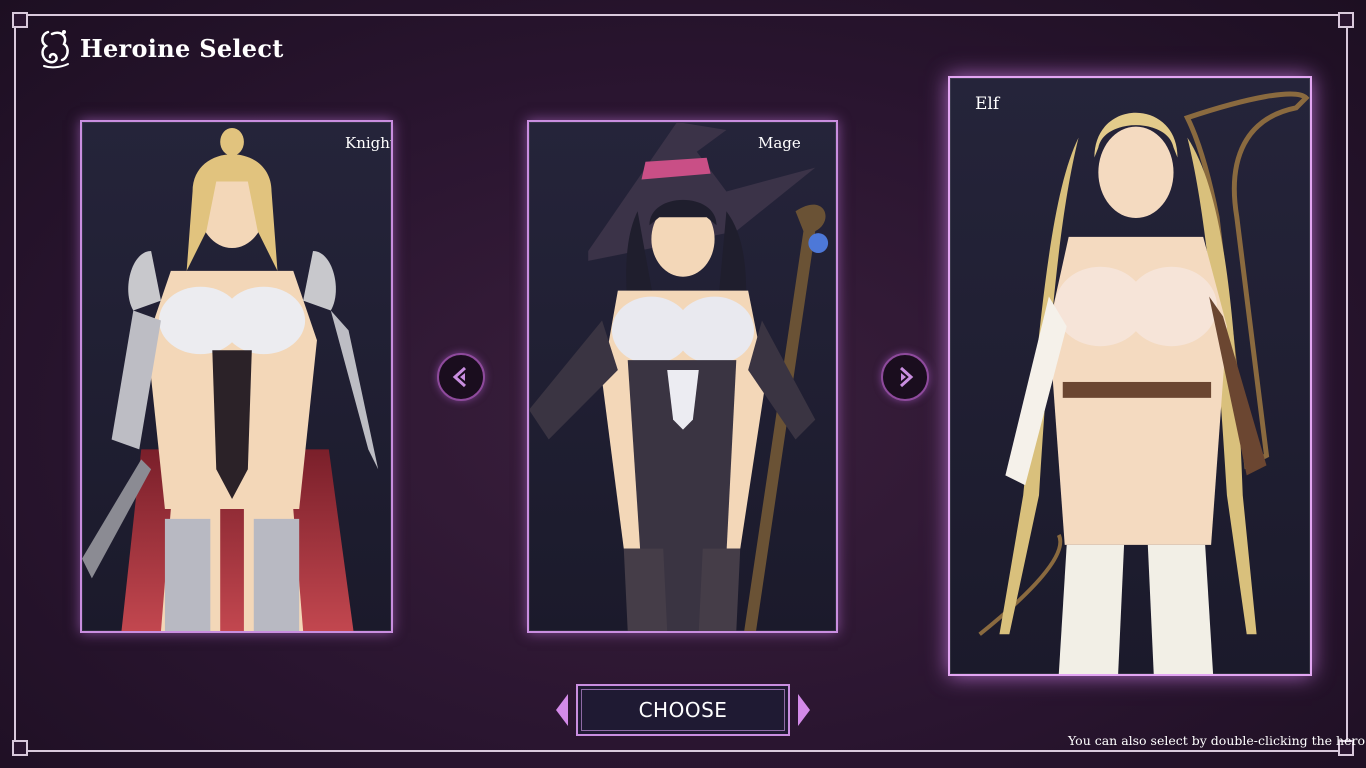 The height and width of the screenshot is (768, 1366). Describe the element at coordinates (20, 20) in the screenshot. I see `frame-corner-top-left` at that location.